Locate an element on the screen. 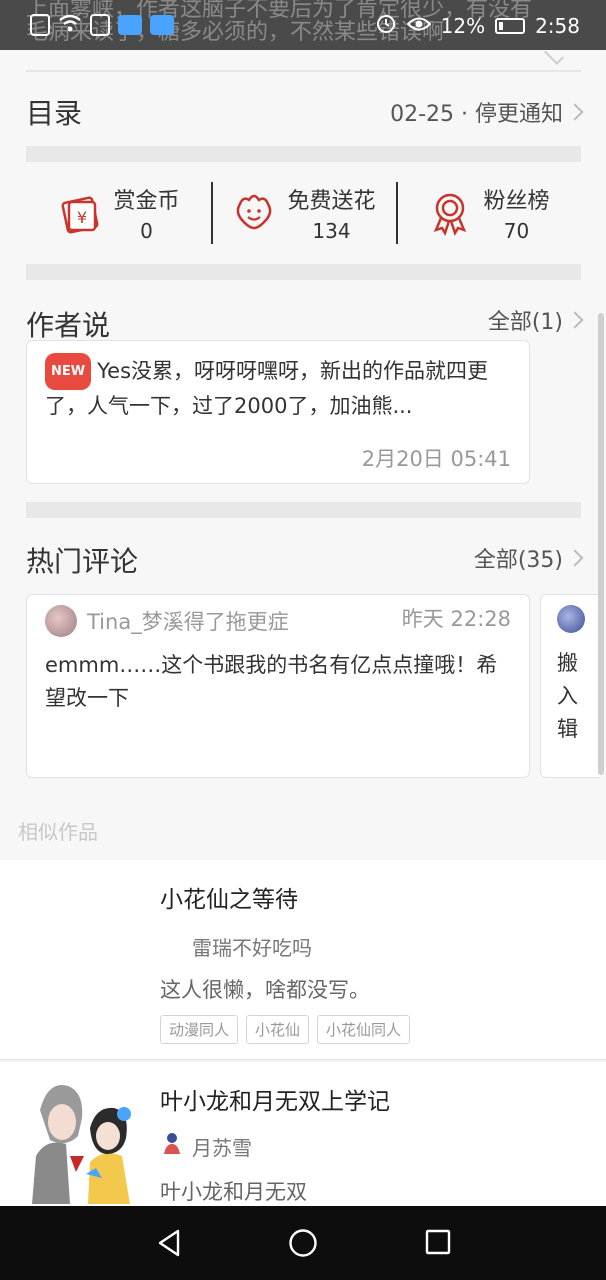  clock: 2:58 is located at coordinates (557, 25).